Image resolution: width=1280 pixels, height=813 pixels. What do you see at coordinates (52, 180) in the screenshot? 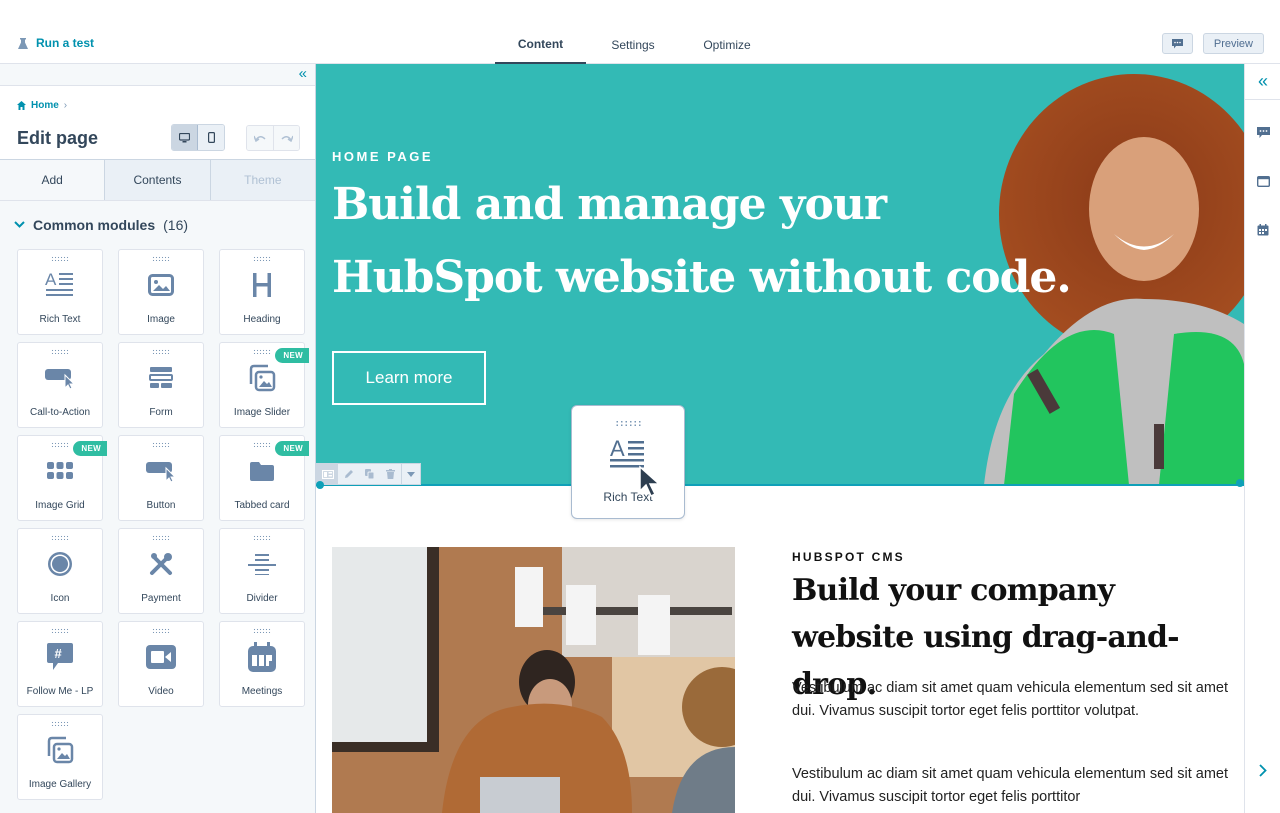
I see `panel-tab-add: Add` at bounding box center [52, 180].